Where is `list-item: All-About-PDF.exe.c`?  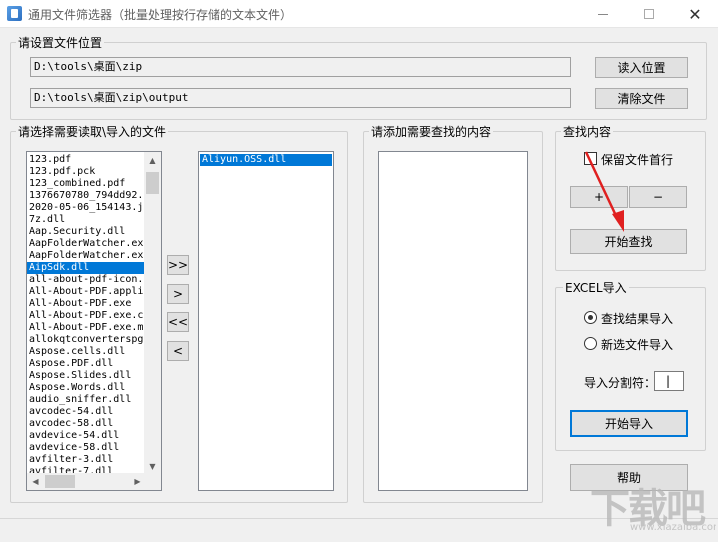
list-item: All-About-PDF.exe.c is located at coordinates (86, 316).